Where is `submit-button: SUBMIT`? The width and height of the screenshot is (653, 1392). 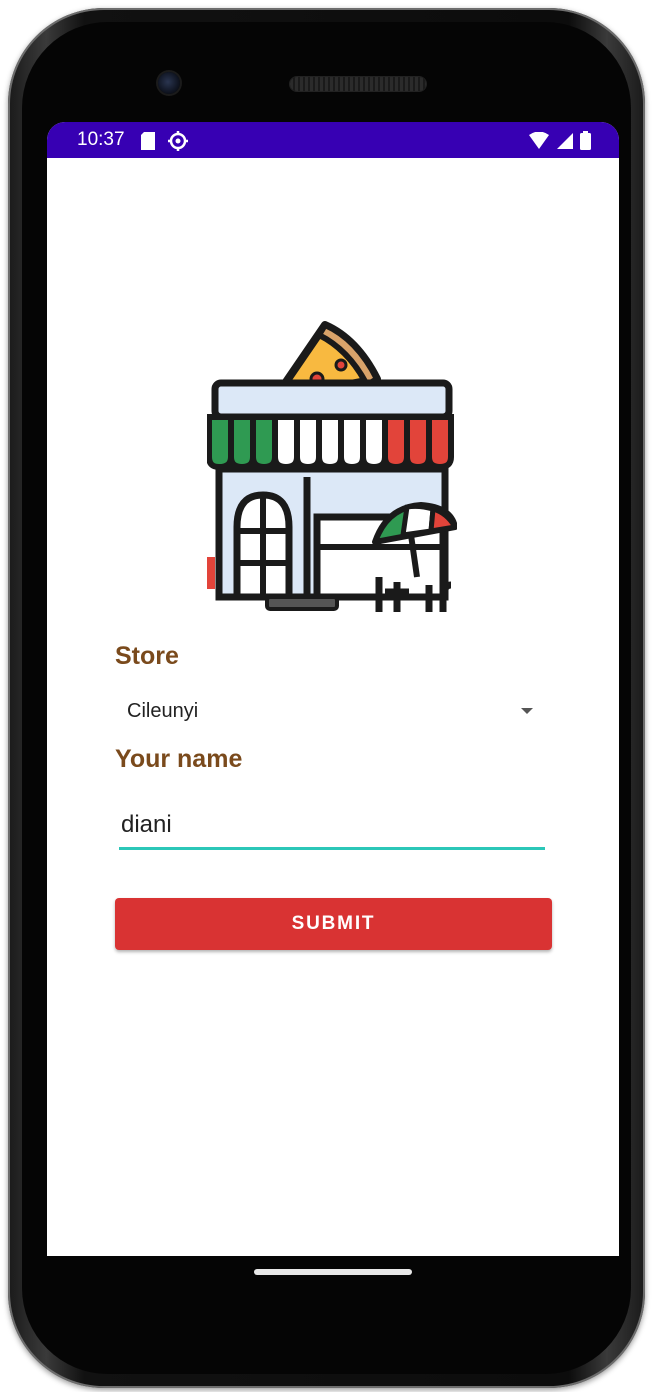
submit-button: SUBMIT is located at coordinates (333, 924).